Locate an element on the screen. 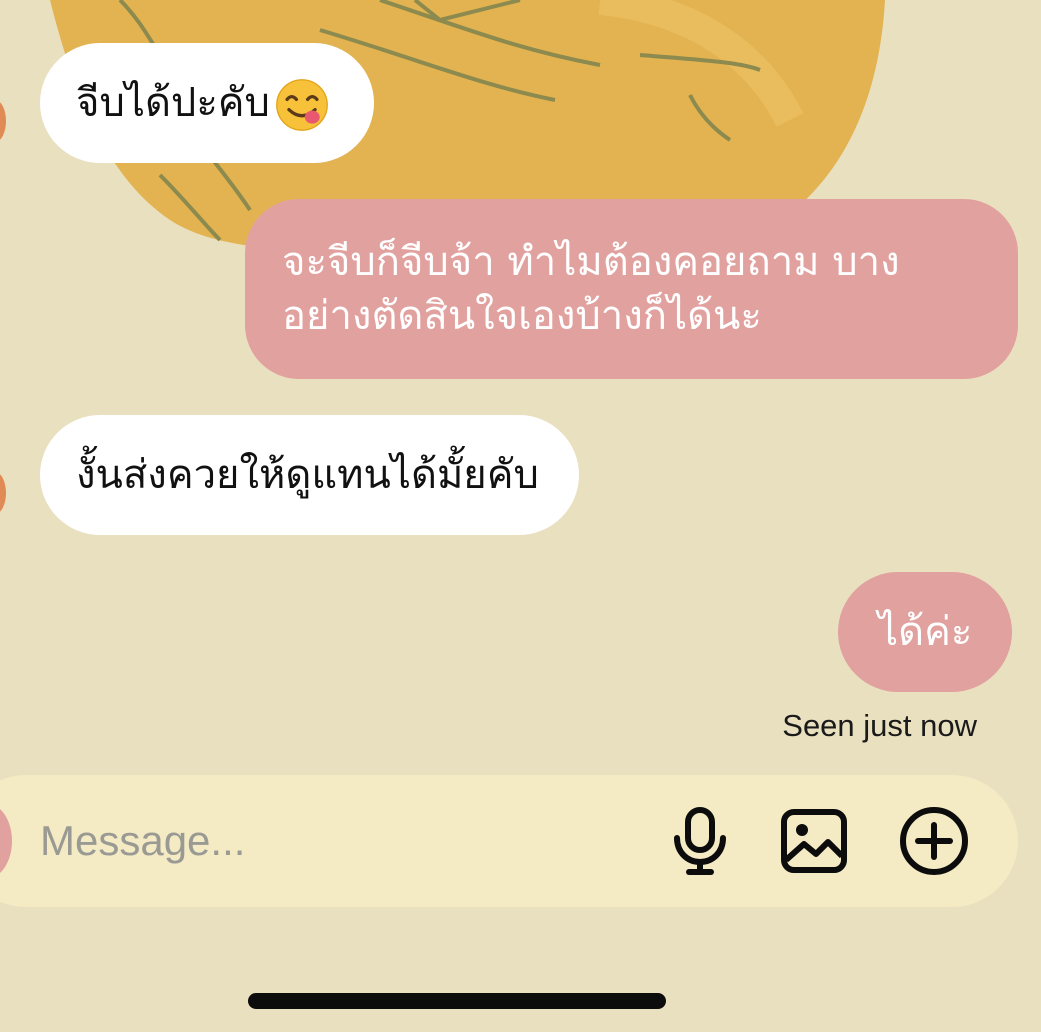 The width and height of the screenshot is (1041, 1032). face-savoring-food-emoji is located at coordinates (302, 105).